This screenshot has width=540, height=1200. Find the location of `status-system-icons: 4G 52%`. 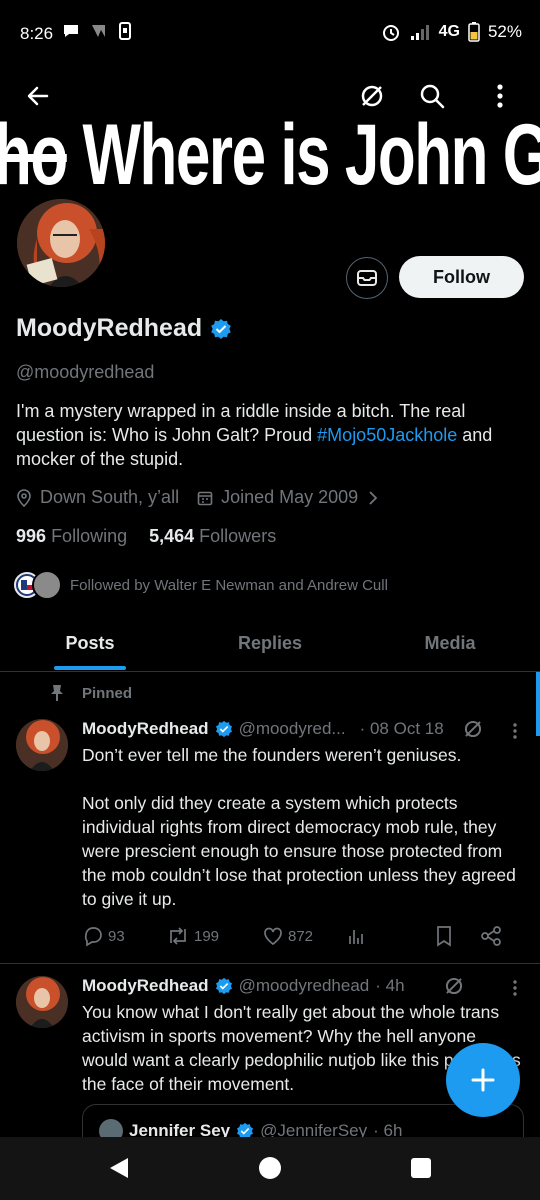

status-system-icons: 4G 52% is located at coordinates (451, 32).